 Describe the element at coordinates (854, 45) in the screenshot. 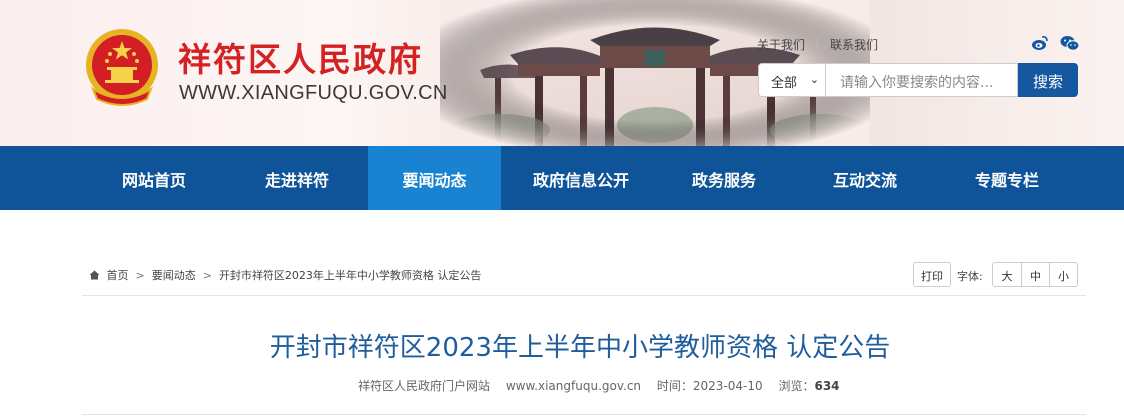

I see `contact-us-link: 联系我们` at that location.